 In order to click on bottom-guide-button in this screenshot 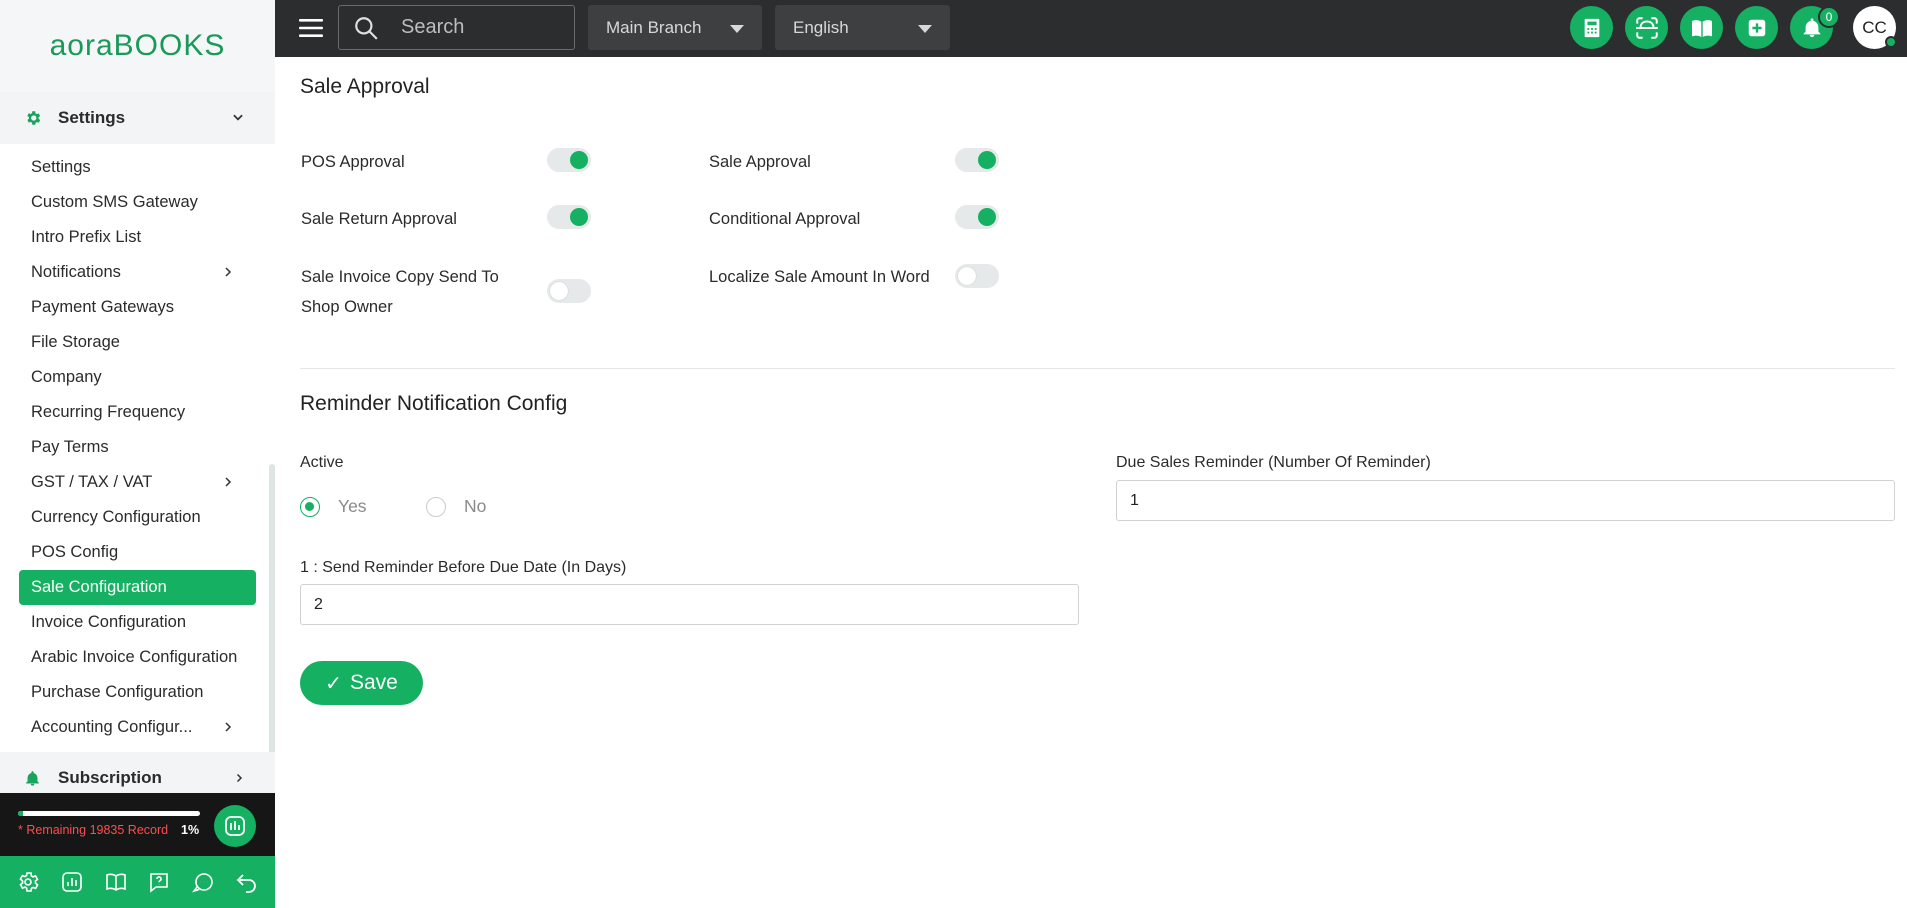, I will do `click(116, 882)`.